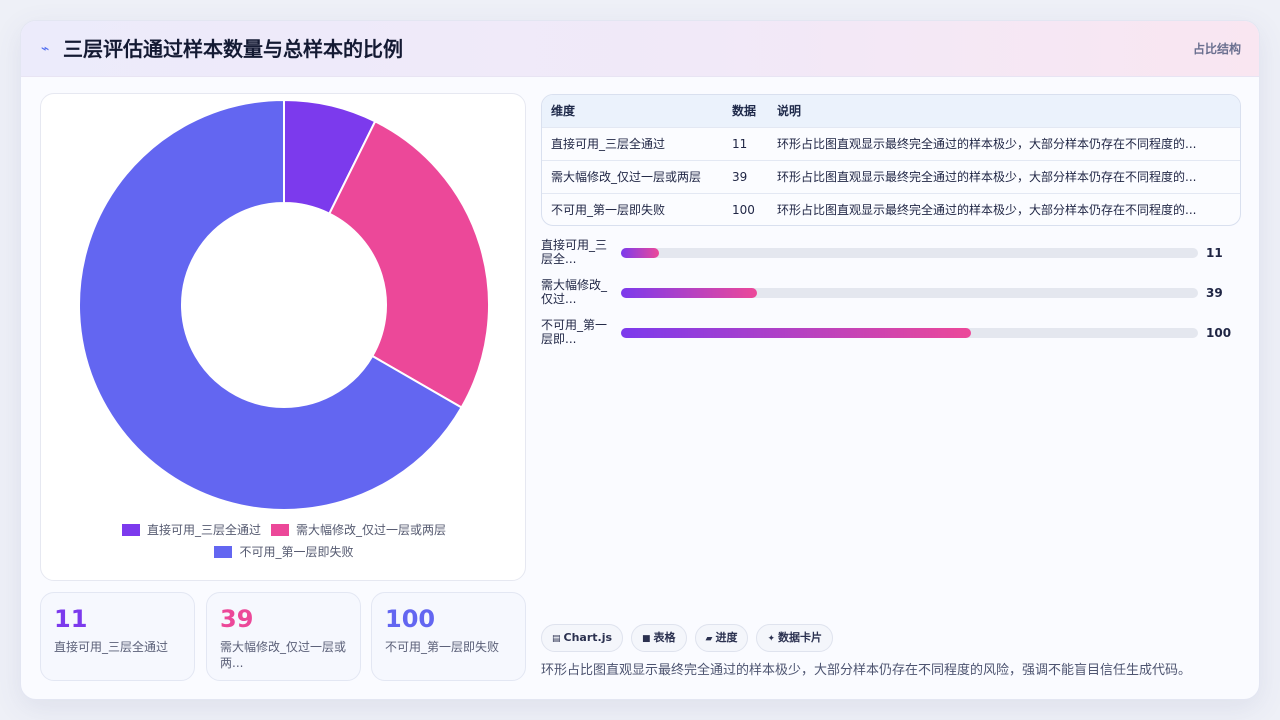 The height and width of the screenshot is (720, 1280). I want to click on data-card-icon: ✦, so click(771, 639).